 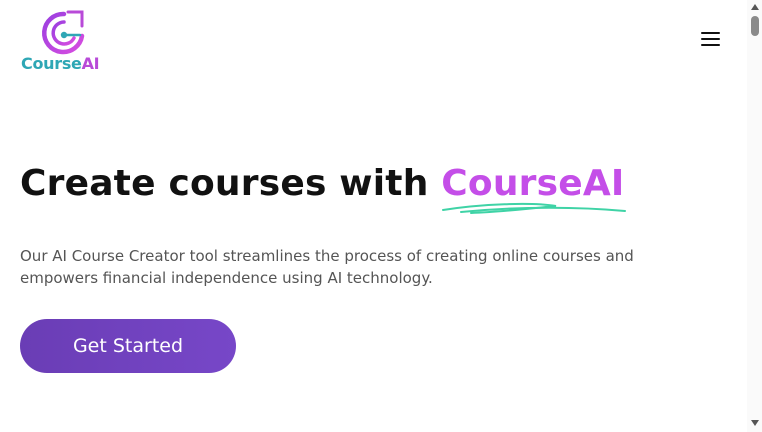 What do you see at coordinates (710, 45) in the screenshot?
I see `menu-bar-bottom` at bounding box center [710, 45].